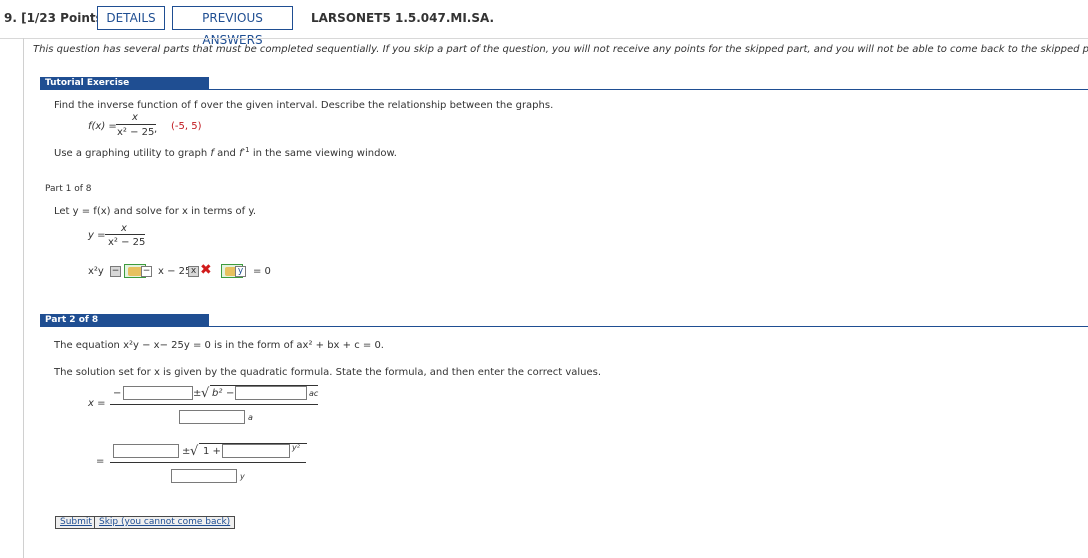 The width and height of the screenshot is (1088, 558). I want to click on part1-denominator: x² − 25, so click(127, 242).